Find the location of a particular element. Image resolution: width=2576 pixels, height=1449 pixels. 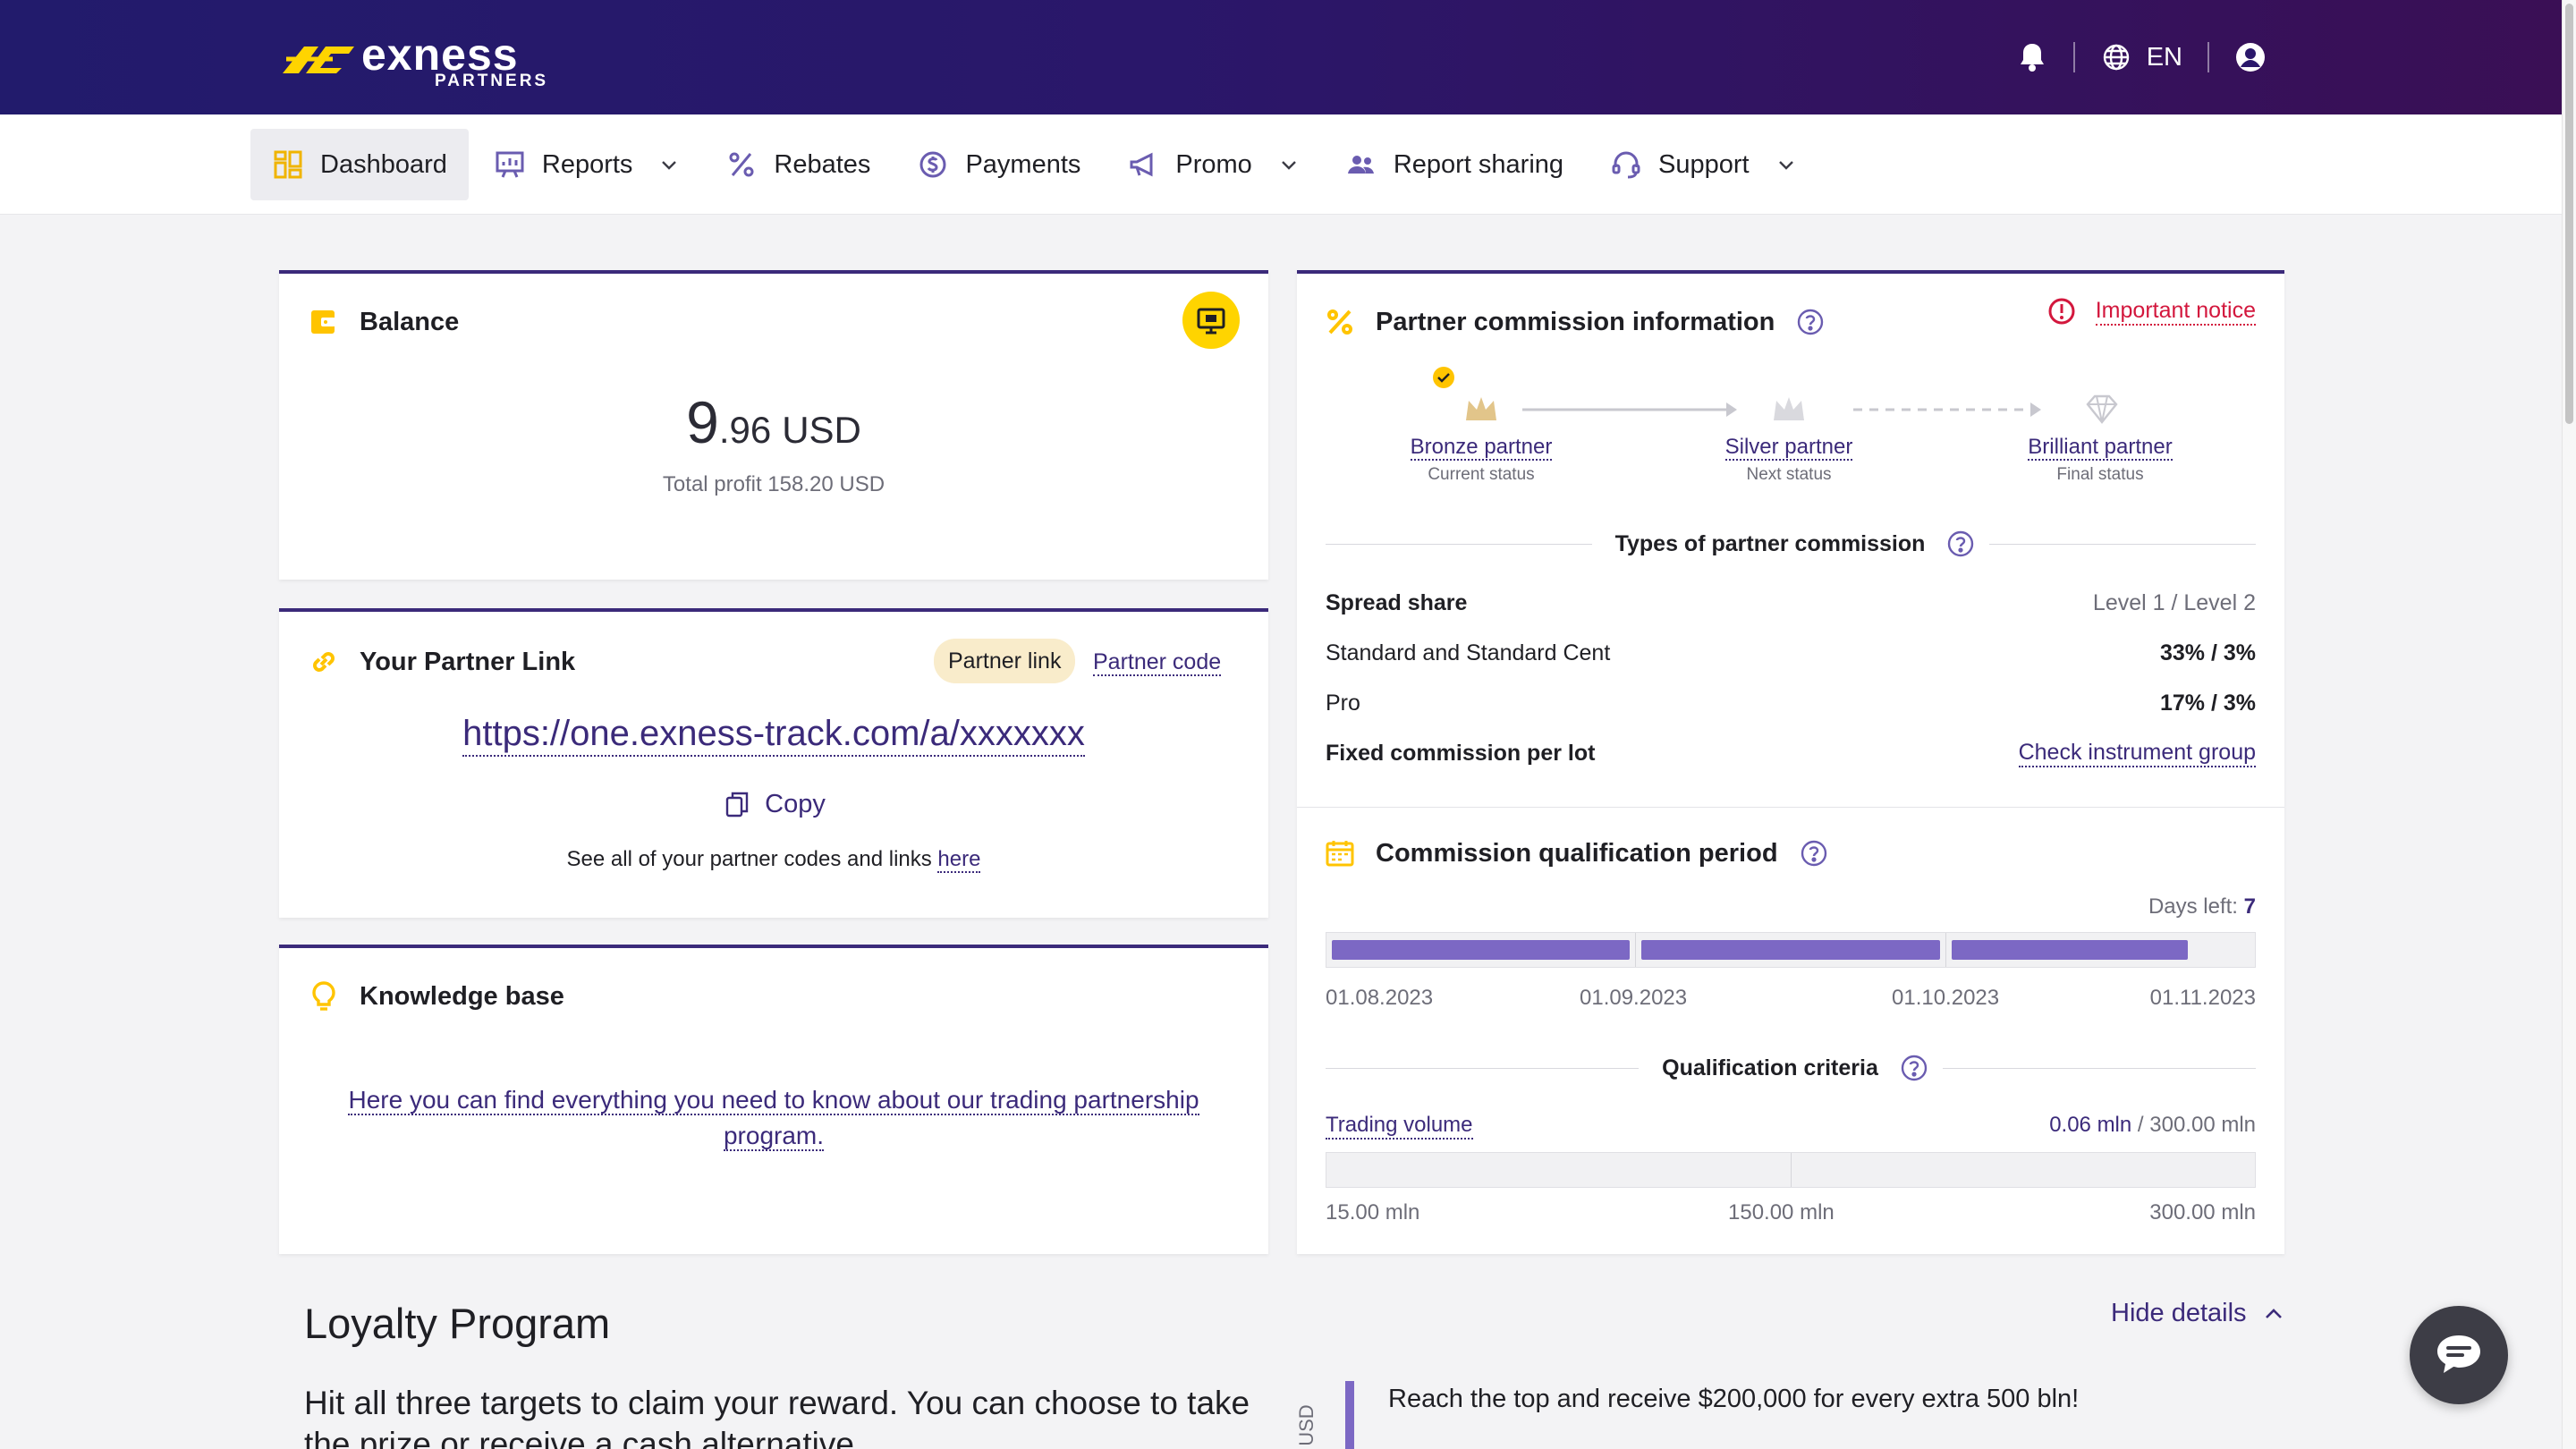

volume-tick: 15.00 mln is located at coordinates (1373, 1212).